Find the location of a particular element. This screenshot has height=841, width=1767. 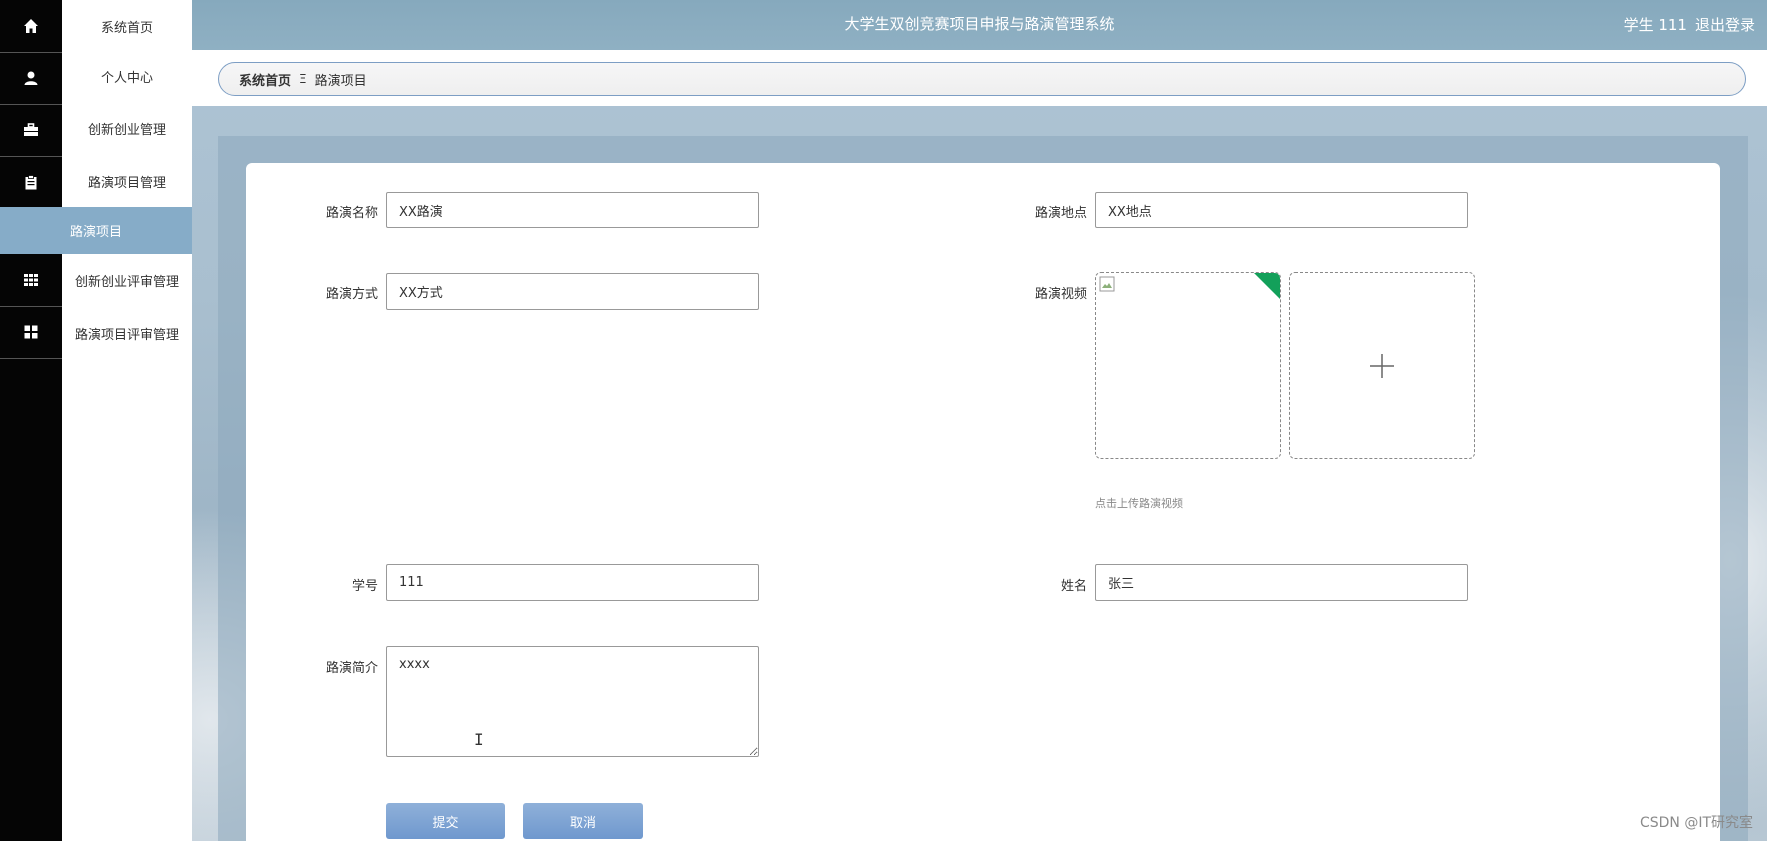

roadshow-name-input is located at coordinates (572, 210).